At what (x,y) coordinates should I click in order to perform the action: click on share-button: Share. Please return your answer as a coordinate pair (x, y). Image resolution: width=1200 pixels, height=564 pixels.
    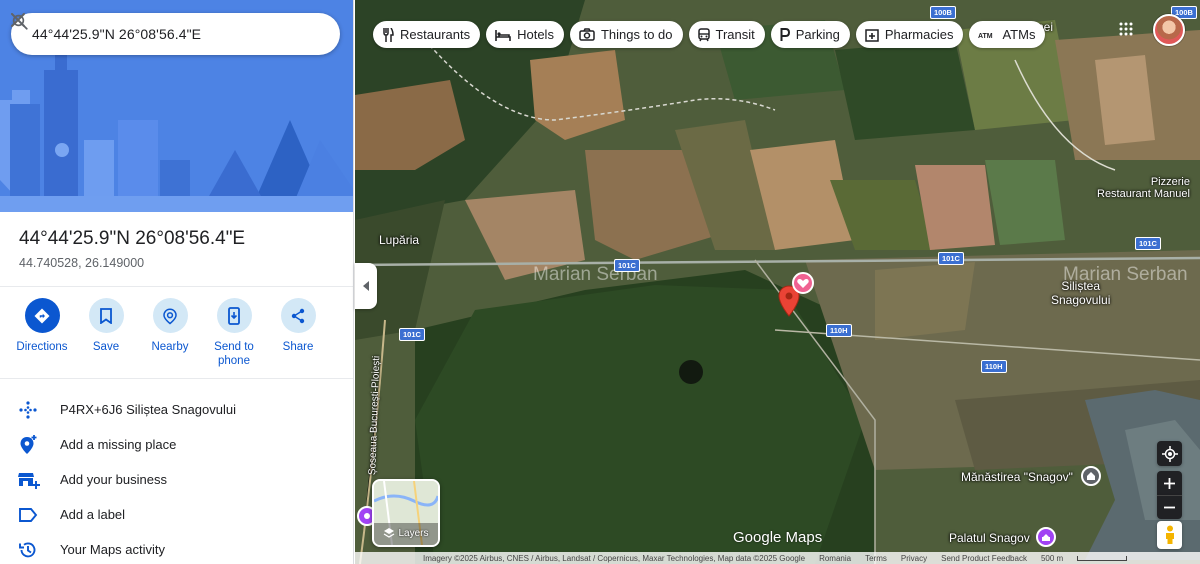
    Looking at the image, I should click on (298, 333).